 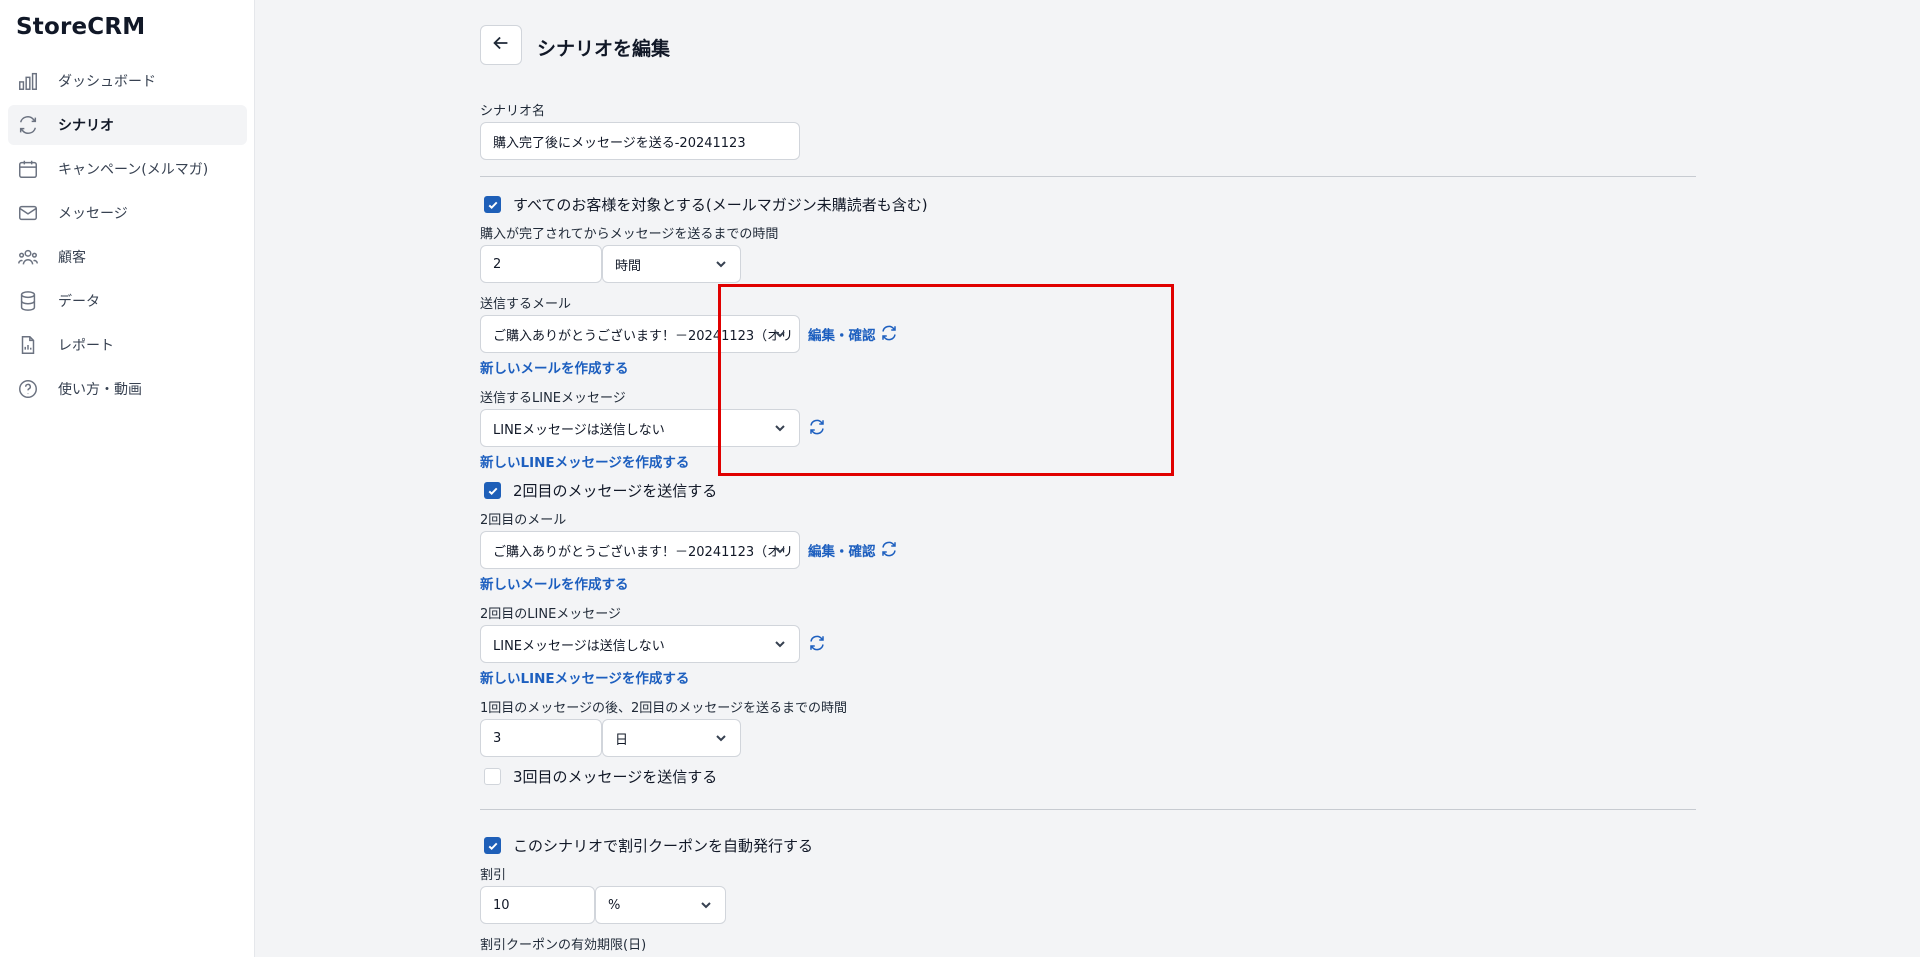 What do you see at coordinates (946, 380) in the screenshot?
I see `highlight-box` at bounding box center [946, 380].